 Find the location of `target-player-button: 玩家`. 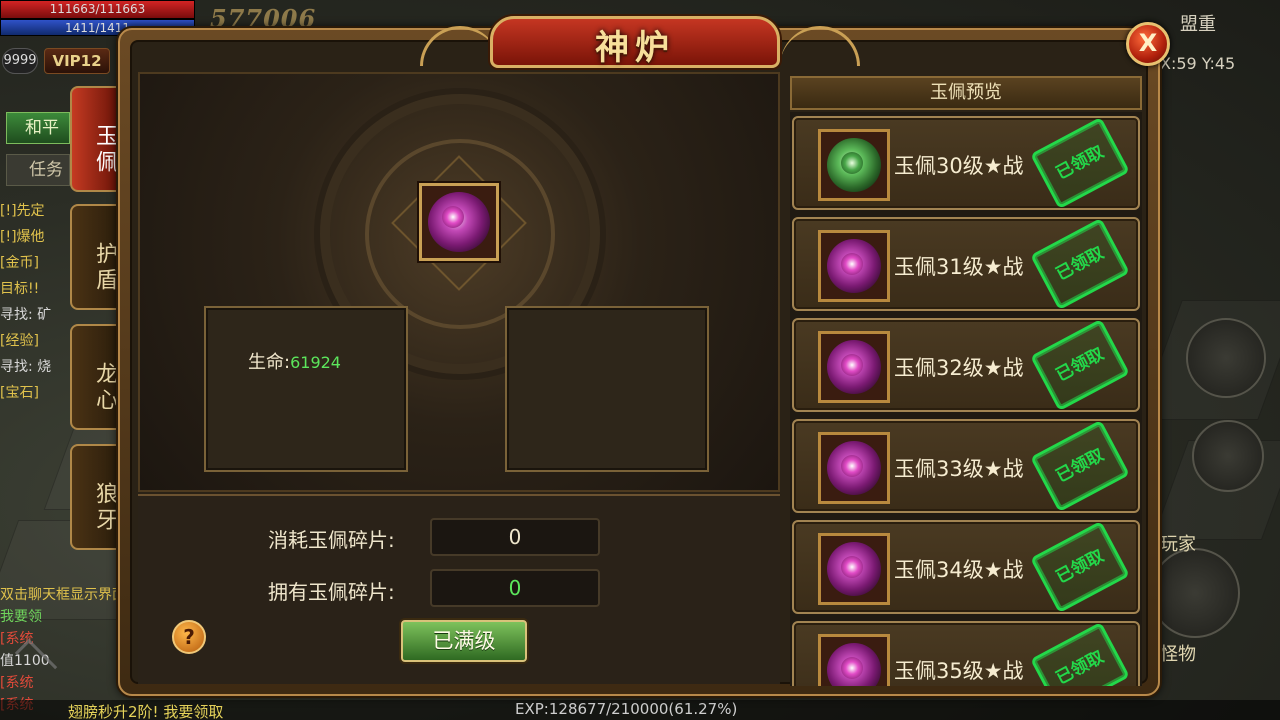

target-player-button: 玩家 is located at coordinates (1178, 543).